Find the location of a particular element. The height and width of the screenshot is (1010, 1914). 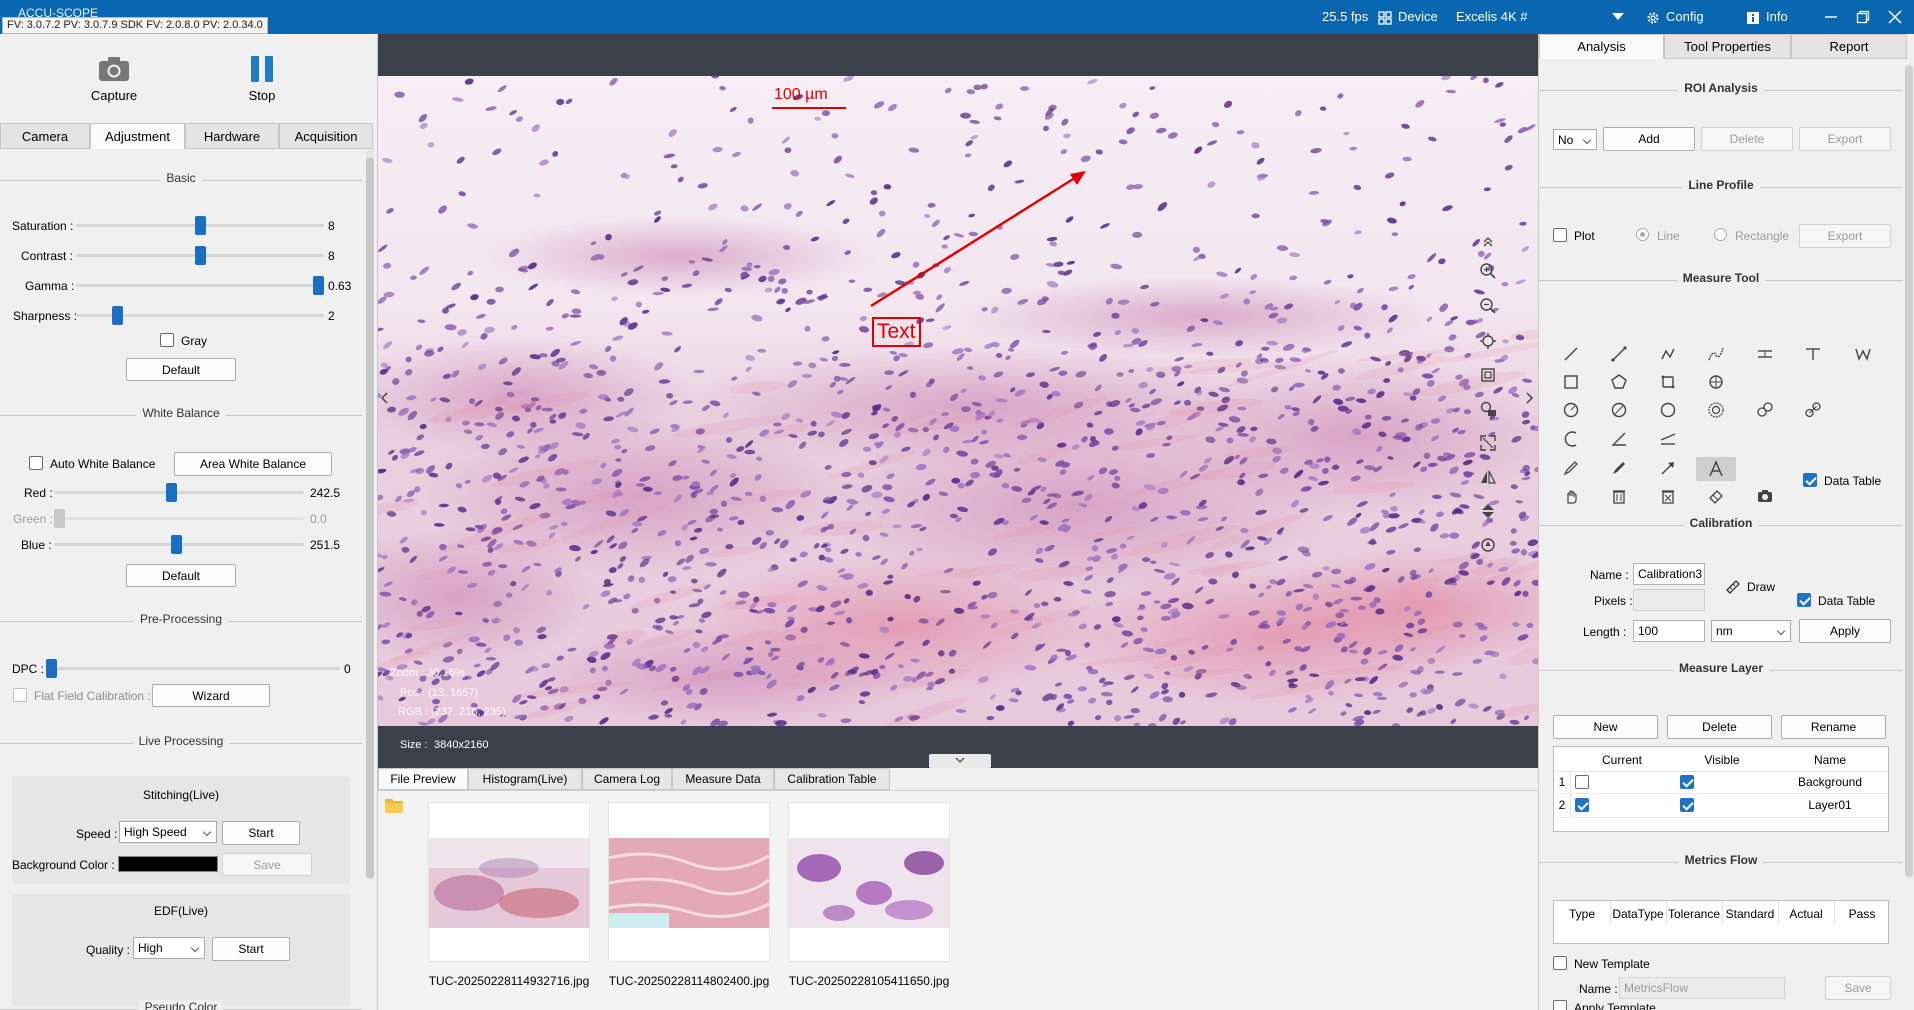

red-slider is located at coordinates (179, 492).